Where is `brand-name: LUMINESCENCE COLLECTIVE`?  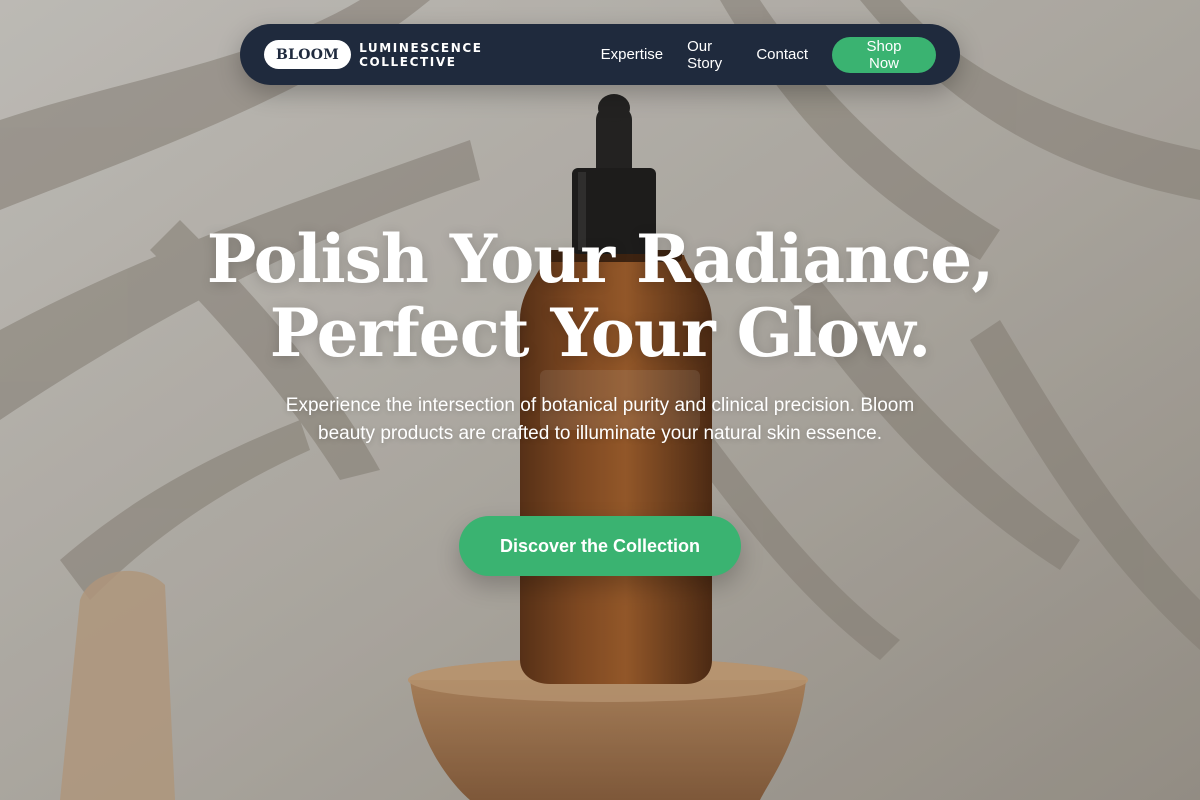
brand-name: LUMINESCENCE COLLECTIVE is located at coordinates (421, 54).